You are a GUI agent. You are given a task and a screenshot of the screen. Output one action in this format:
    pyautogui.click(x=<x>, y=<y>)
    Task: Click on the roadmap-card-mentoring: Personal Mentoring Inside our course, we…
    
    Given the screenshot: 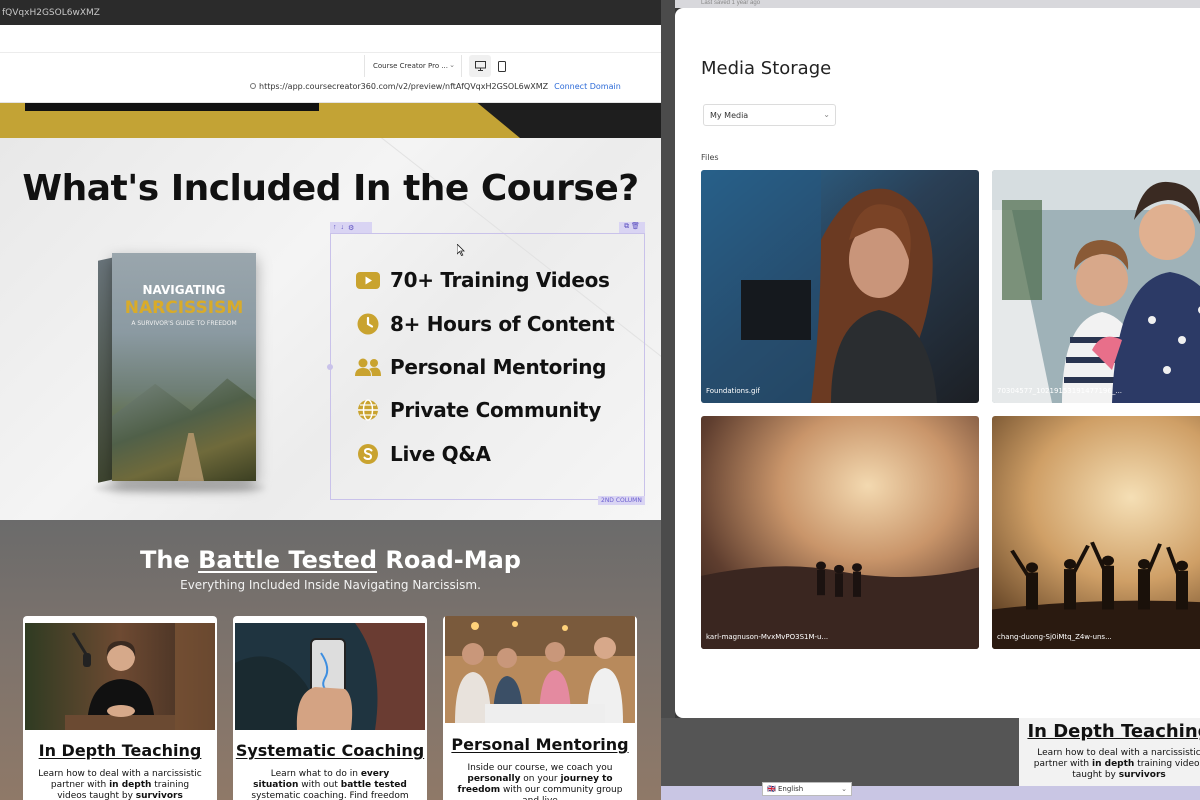 What is the action you would take?
    pyautogui.click(x=540, y=708)
    